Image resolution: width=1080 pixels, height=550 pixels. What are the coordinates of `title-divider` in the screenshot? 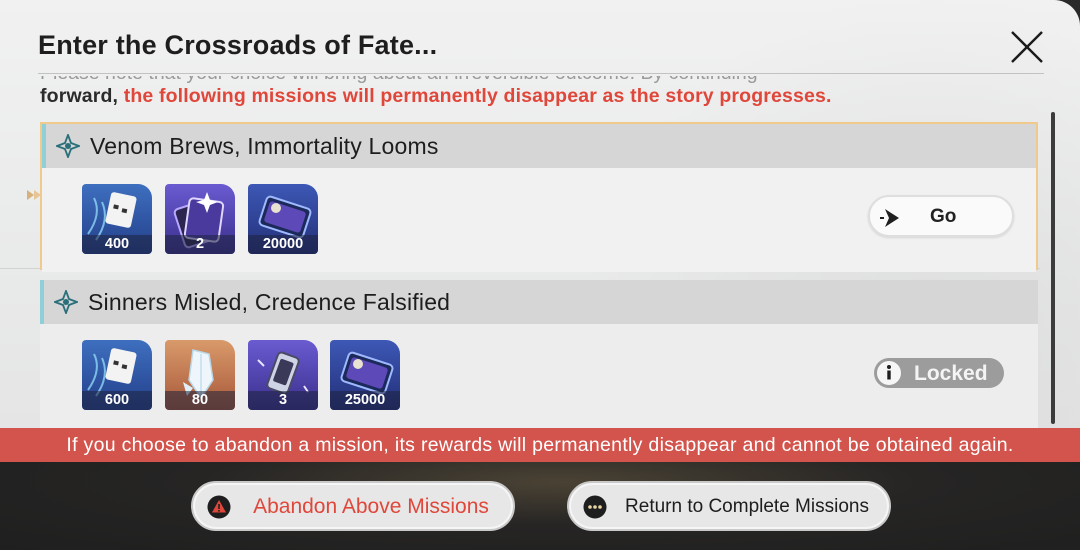 It's located at (541, 73).